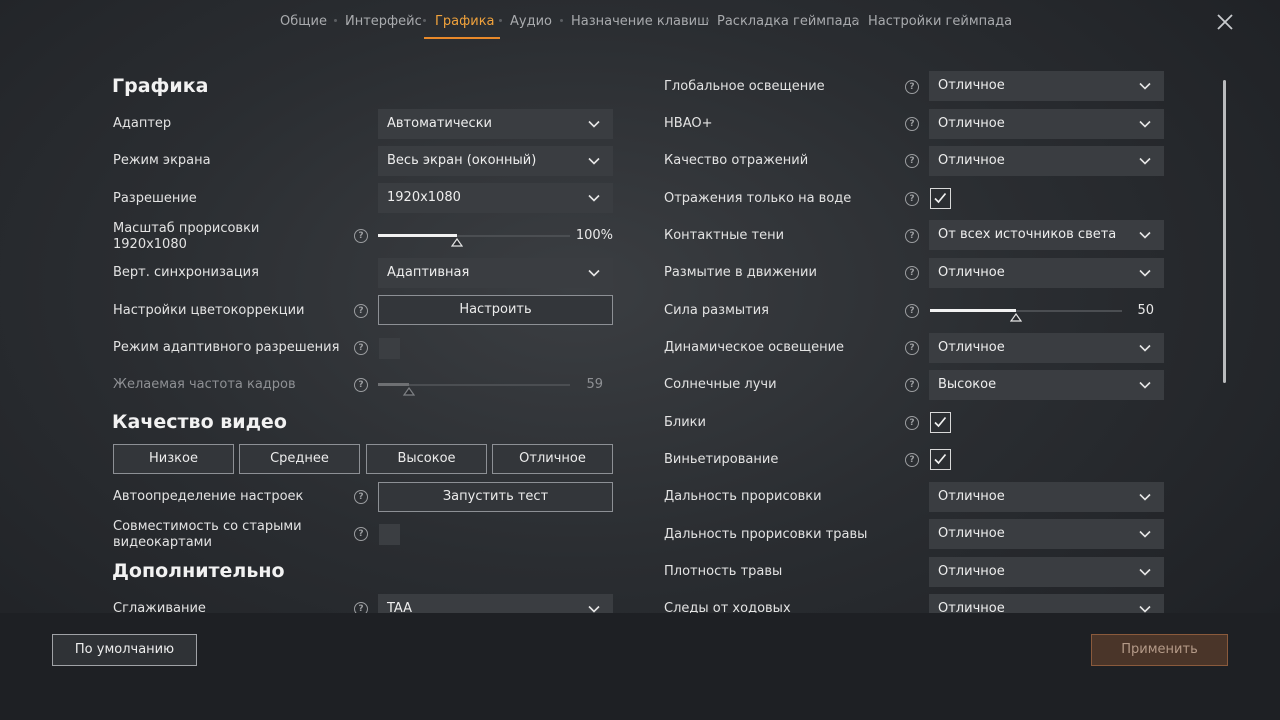 The image size is (1280, 720). What do you see at coordinates (1145, 310) in the screenshot?
I see `blur-strength-value: 50` at bounding box center [1145, 310].